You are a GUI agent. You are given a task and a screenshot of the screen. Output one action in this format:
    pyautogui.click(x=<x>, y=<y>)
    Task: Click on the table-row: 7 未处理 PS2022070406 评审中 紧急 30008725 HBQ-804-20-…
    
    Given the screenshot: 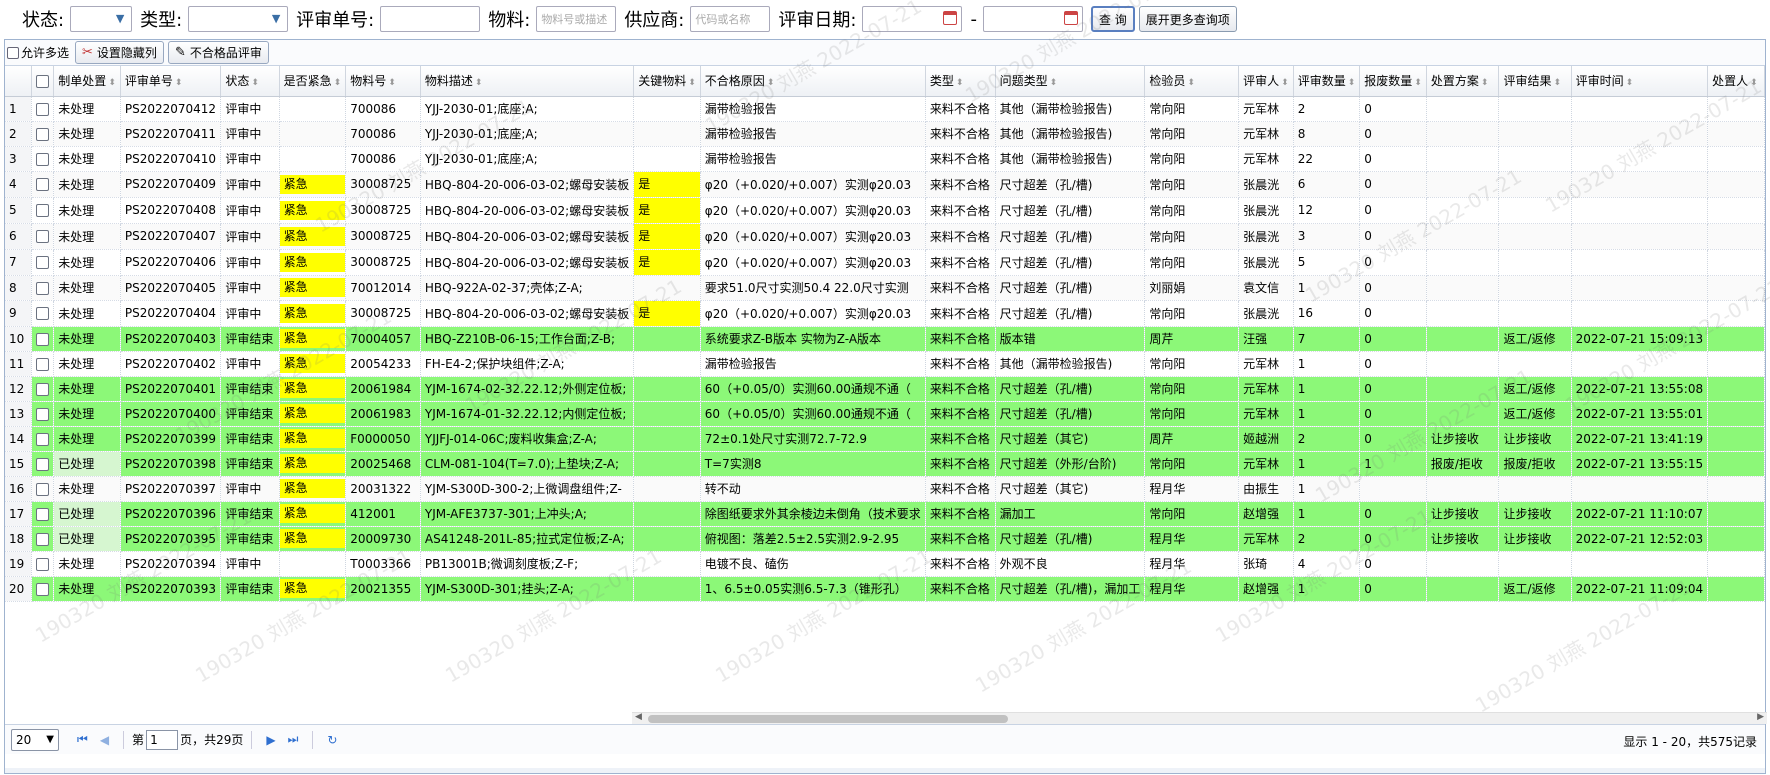 What is the action you would take?
    pyautogui.click(x=885, y=262)
    